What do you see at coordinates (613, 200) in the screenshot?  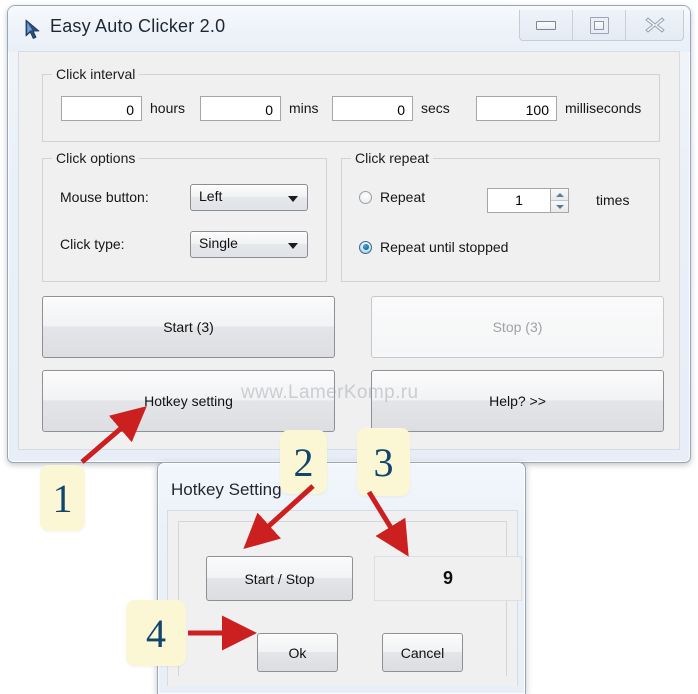 I see `times-label: times` at bounding box center [613, 200].